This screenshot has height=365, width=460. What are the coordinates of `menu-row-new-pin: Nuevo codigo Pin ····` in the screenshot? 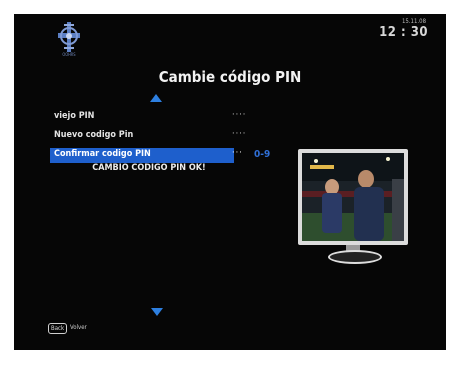 It's located at (147, 136).